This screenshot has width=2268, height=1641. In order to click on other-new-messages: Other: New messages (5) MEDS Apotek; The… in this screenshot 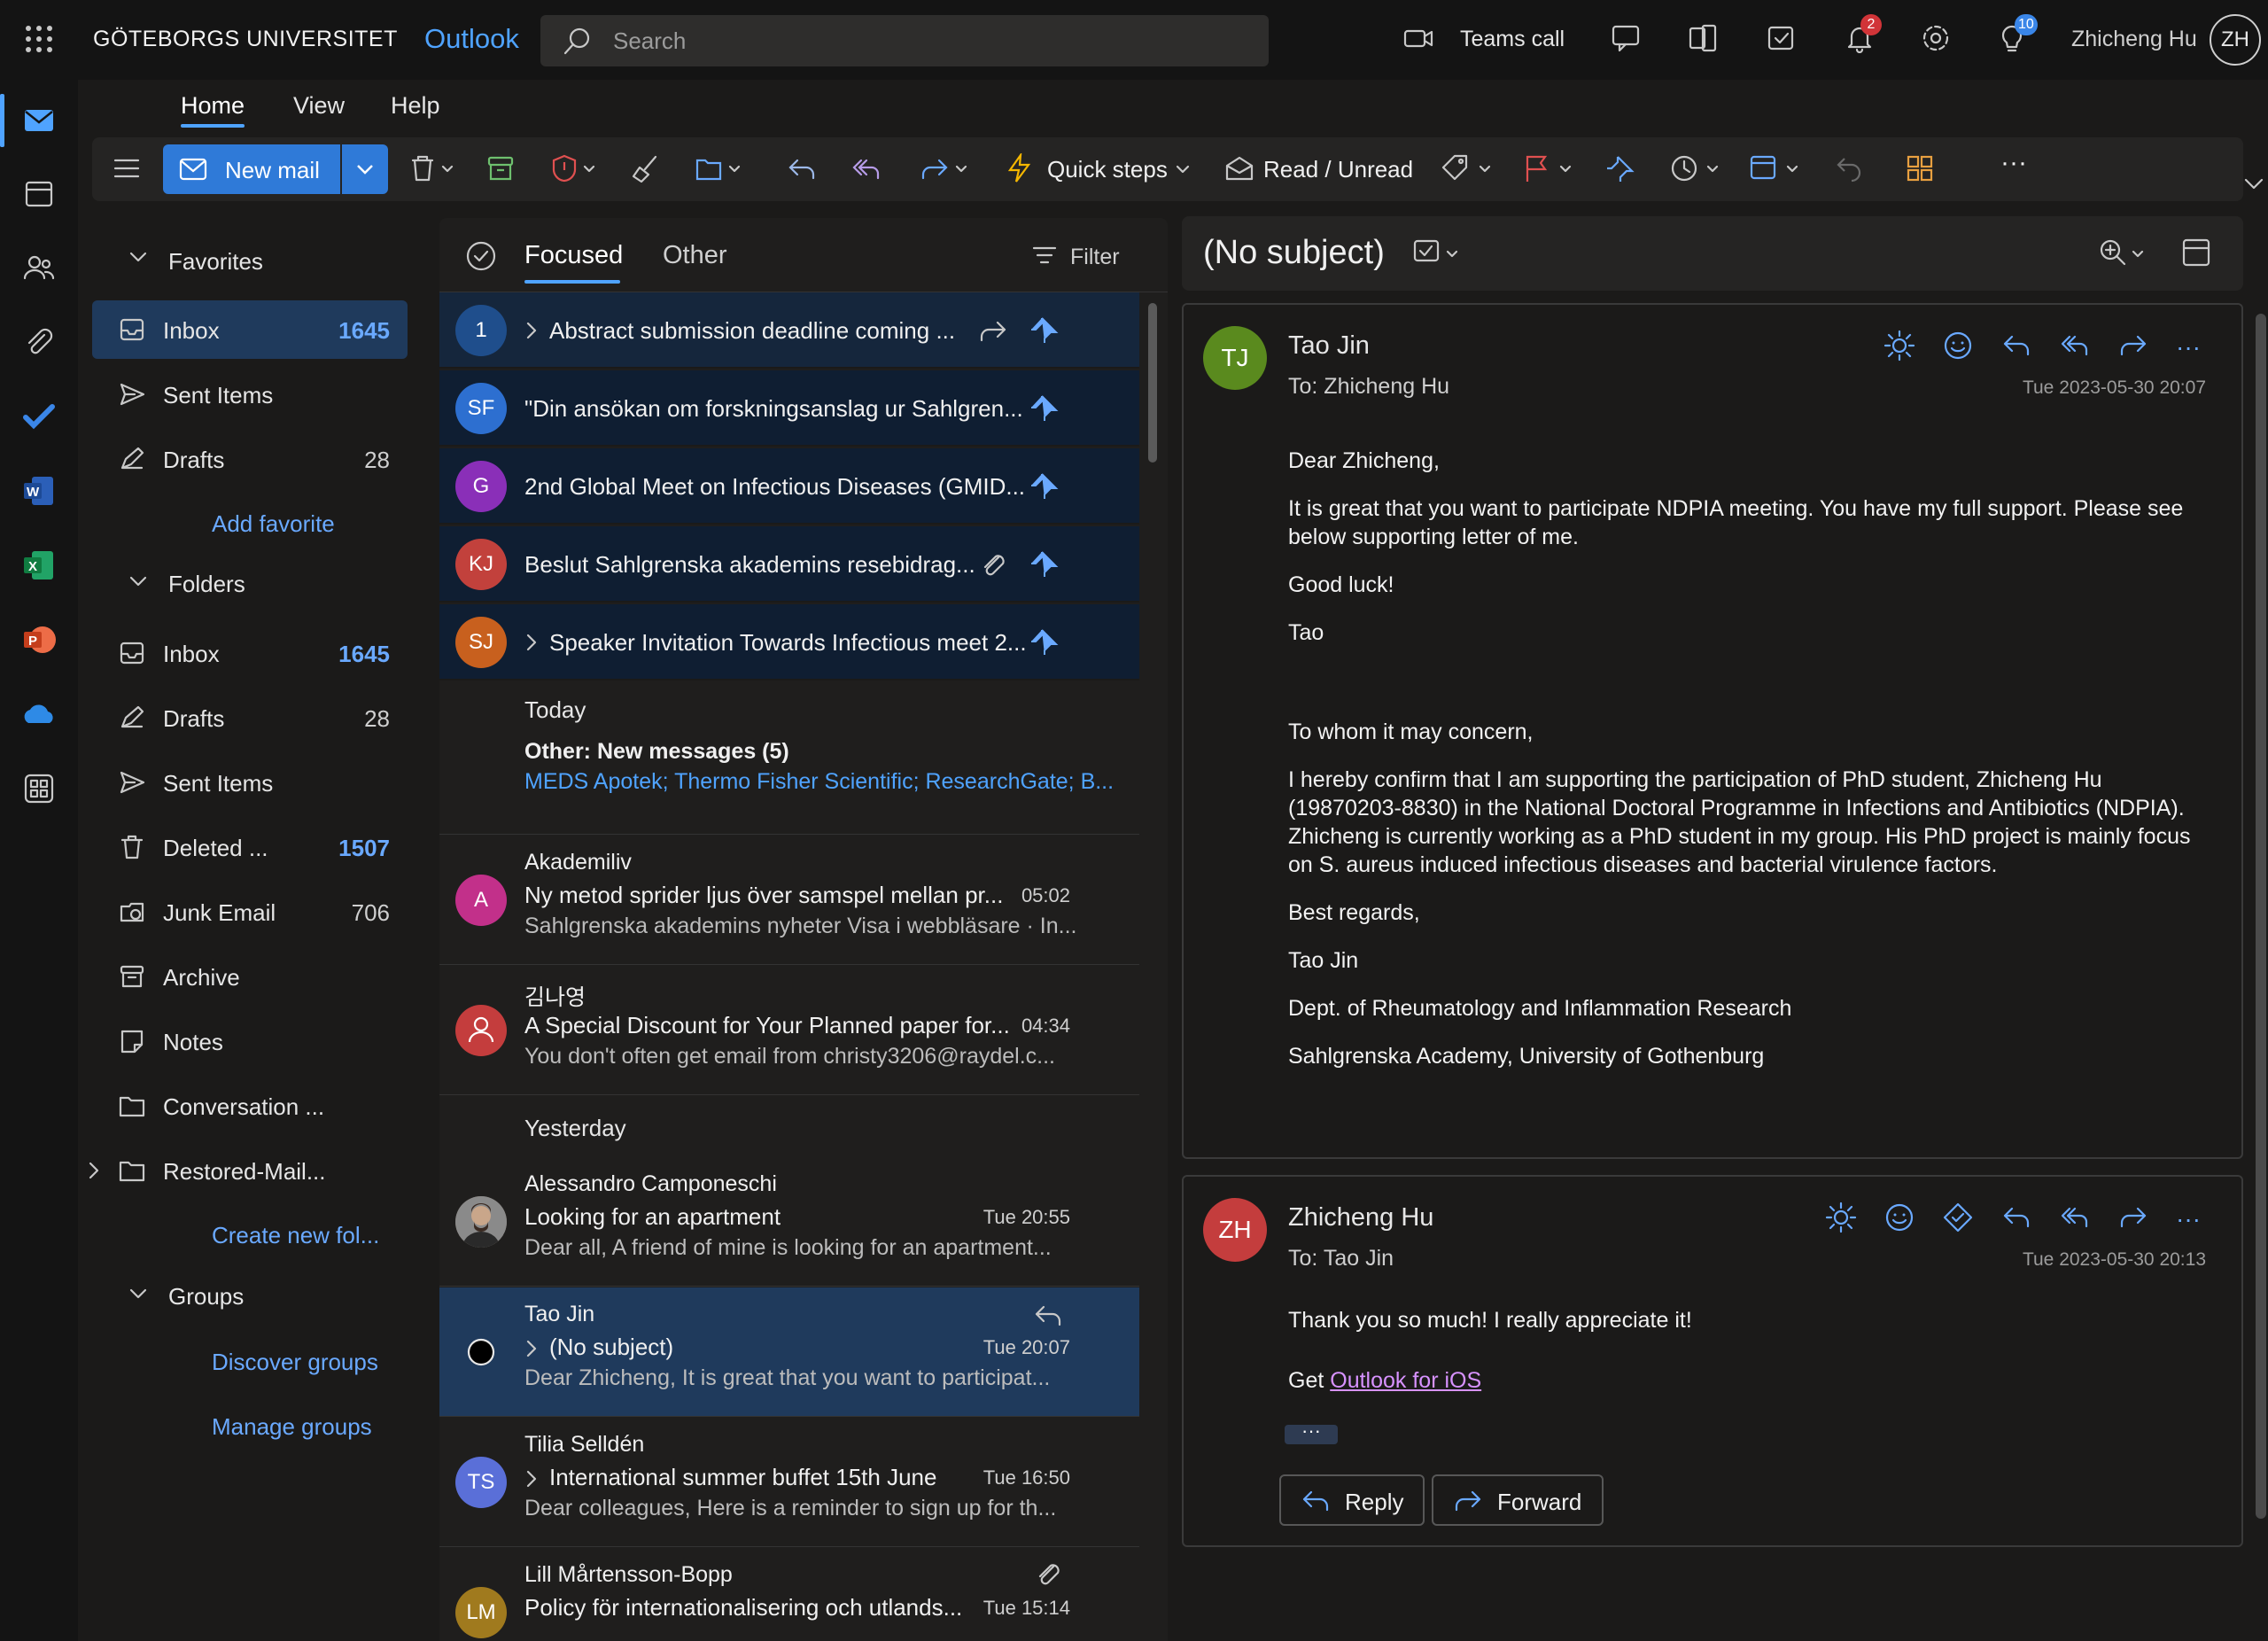, I will do `click(789, 783)`.